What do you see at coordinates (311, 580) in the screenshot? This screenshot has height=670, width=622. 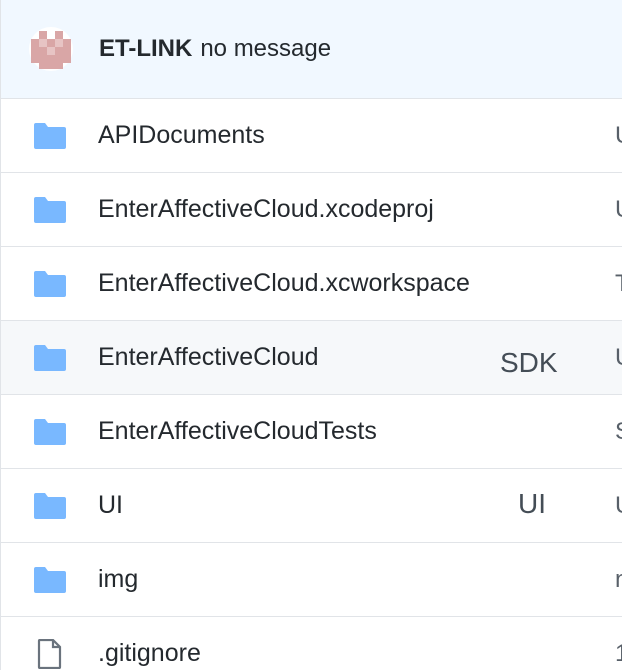 I see `file-row: img n` at bounding box center [311, 580].